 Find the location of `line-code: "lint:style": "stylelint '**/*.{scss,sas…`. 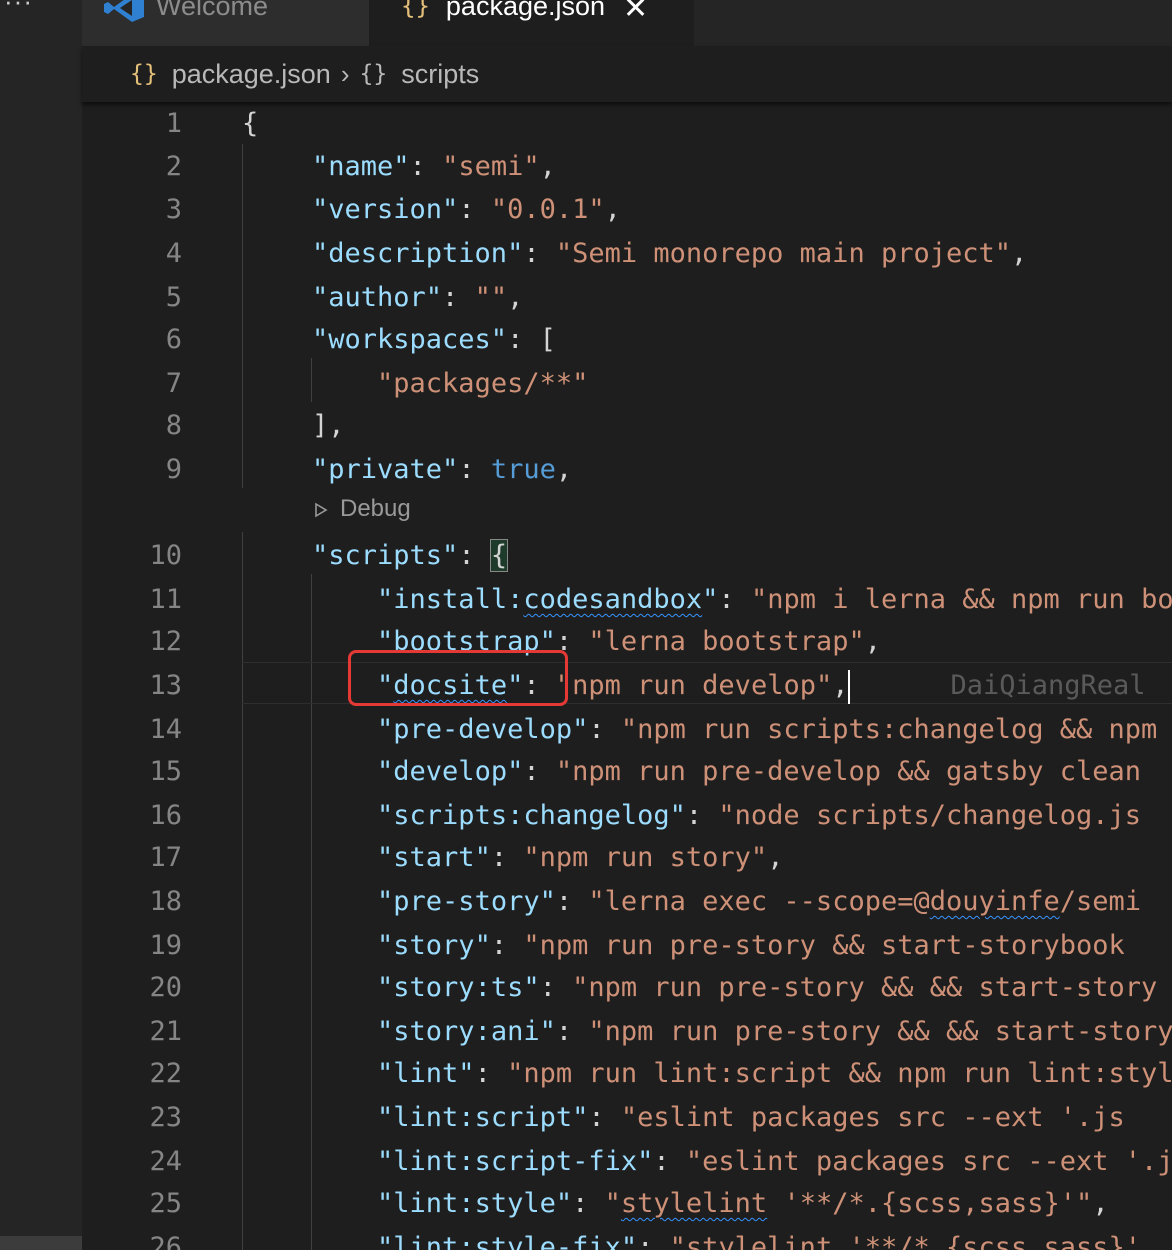

line-code: "lint:style": "stylelint '**/*.{scss,sas… is located at coordinates (710, 1204).